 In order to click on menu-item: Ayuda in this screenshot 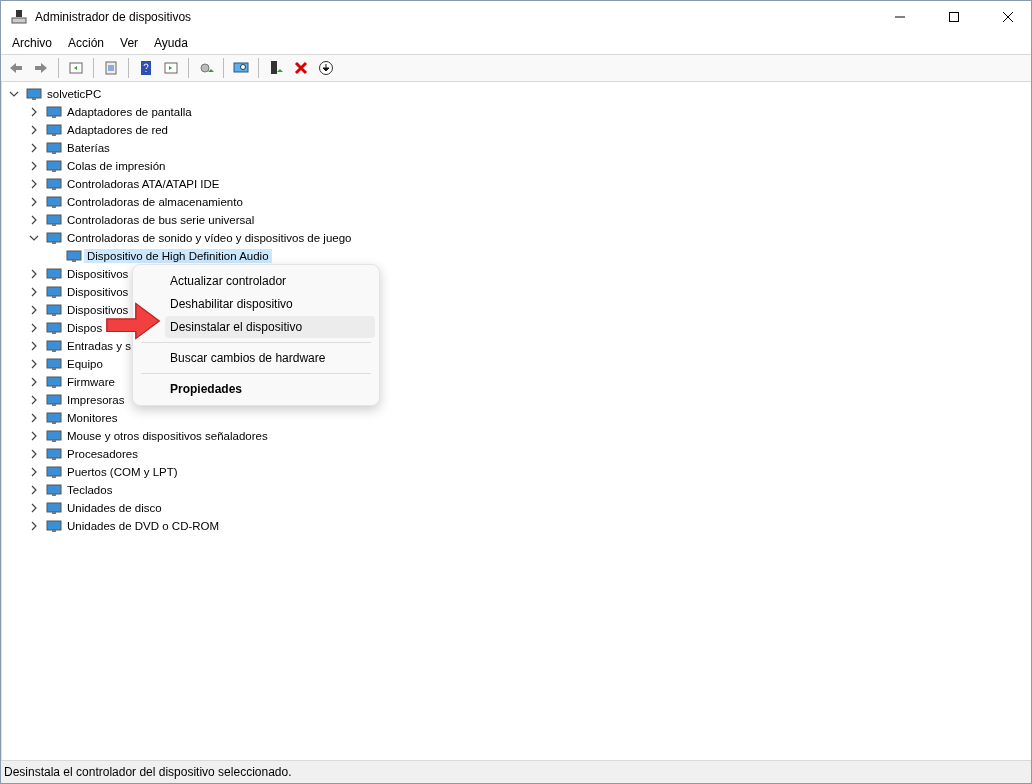, I will do `click(171, 43)`.